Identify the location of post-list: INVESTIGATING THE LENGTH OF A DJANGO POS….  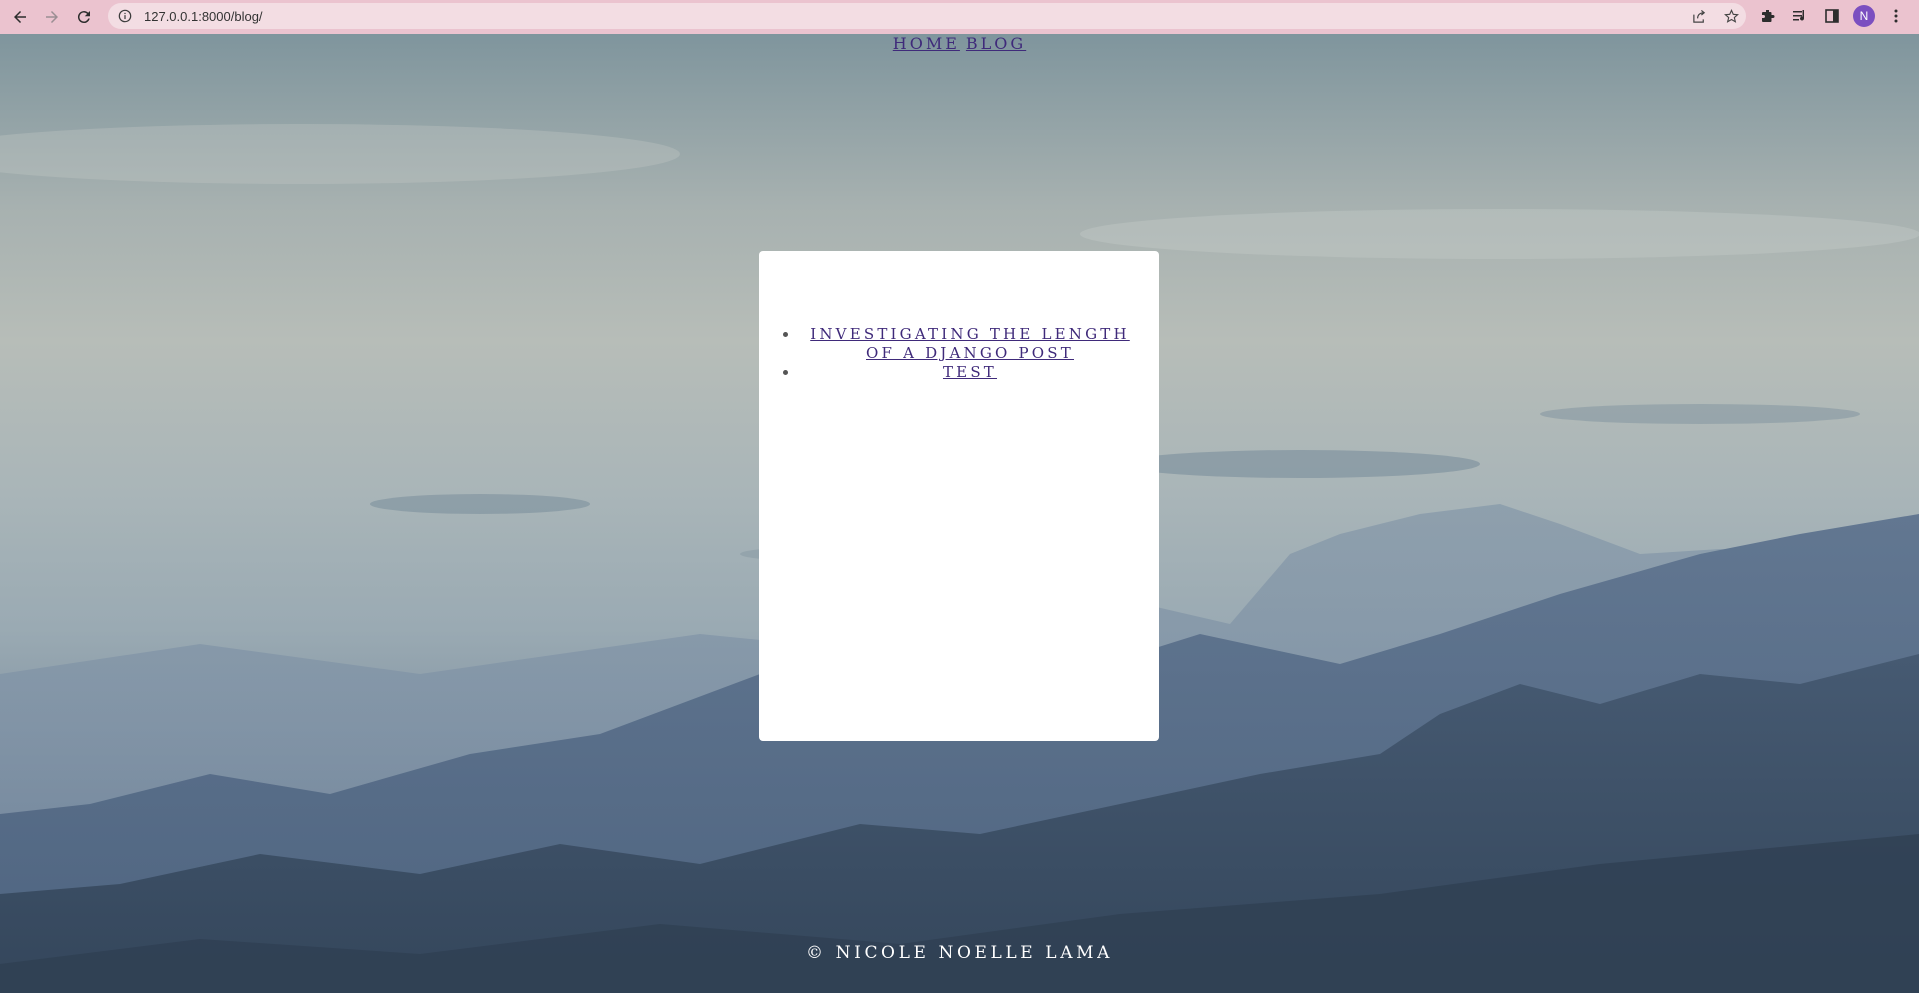
(959, 353).